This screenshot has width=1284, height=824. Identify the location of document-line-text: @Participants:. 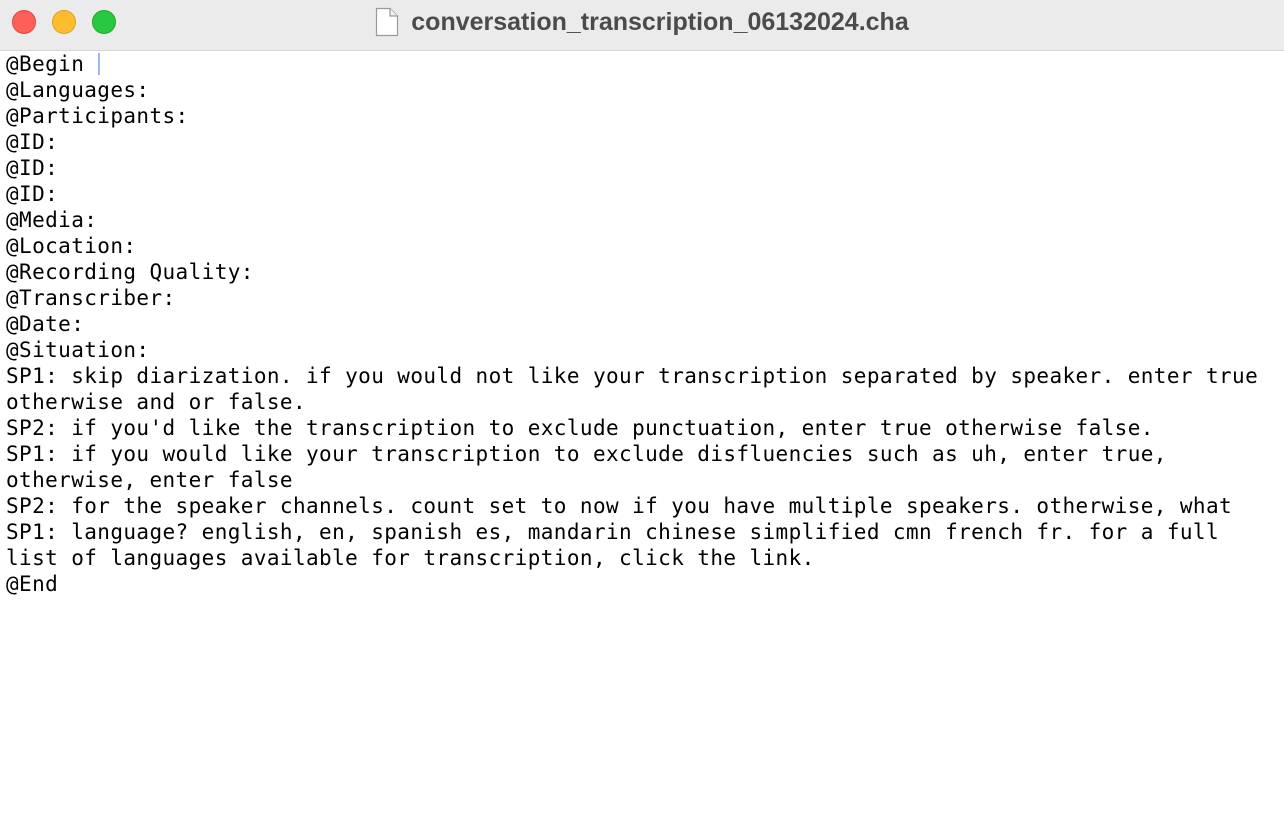
(97, 116).